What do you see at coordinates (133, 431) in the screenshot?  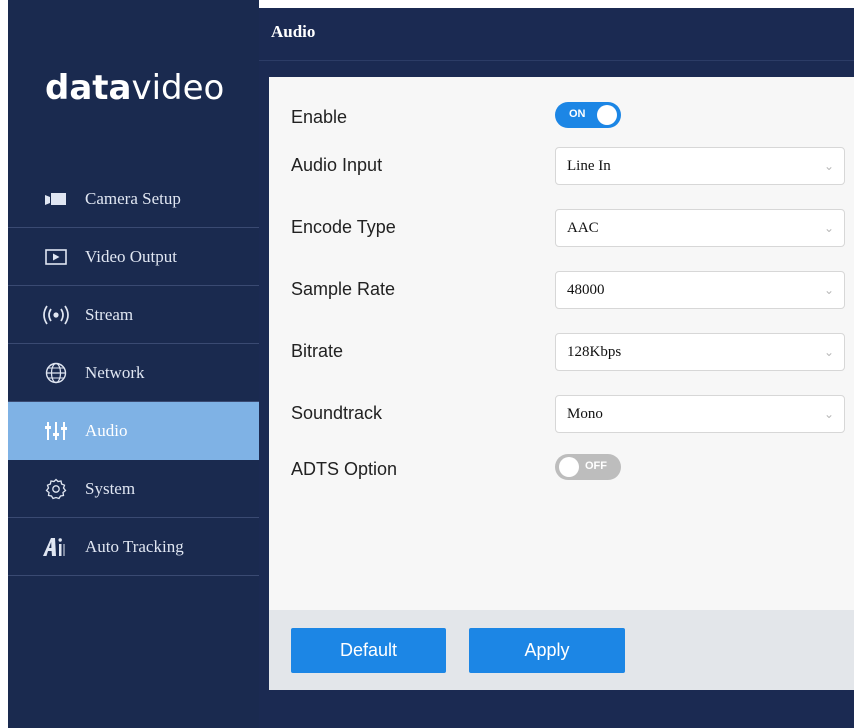 I see `sidebar-item-audio: Audio` at bounding box center [133, 431].